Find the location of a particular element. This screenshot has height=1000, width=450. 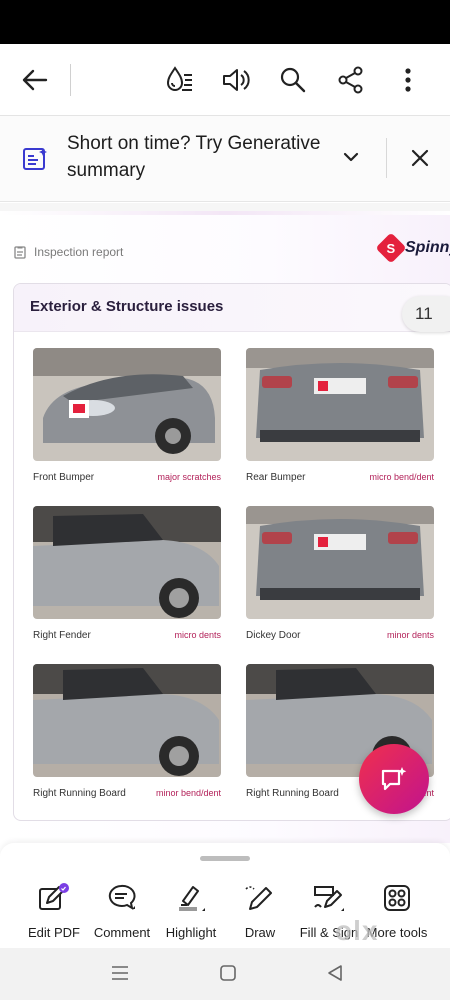

back-button is located at coordinates (35, 80).